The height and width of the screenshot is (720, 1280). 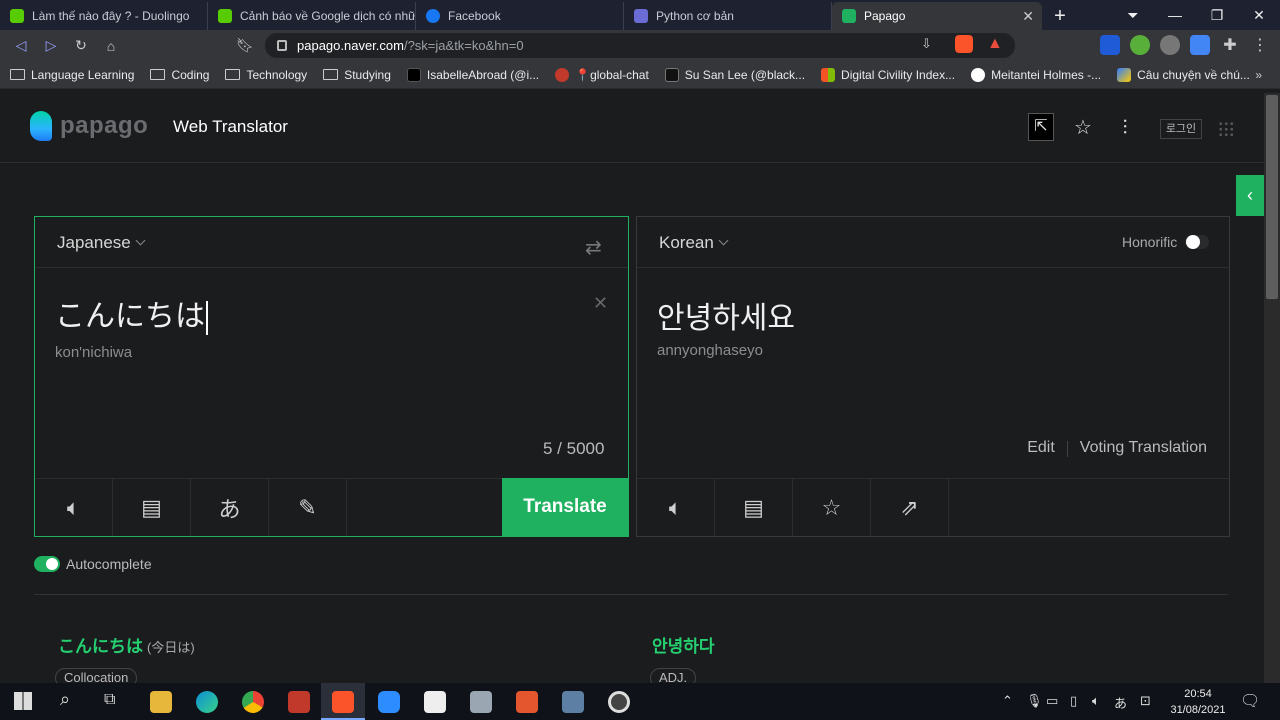 What do you see at coordinates (343, 702) in the screenshot?
I see `brave-icon` at bounding box center [343, 702].